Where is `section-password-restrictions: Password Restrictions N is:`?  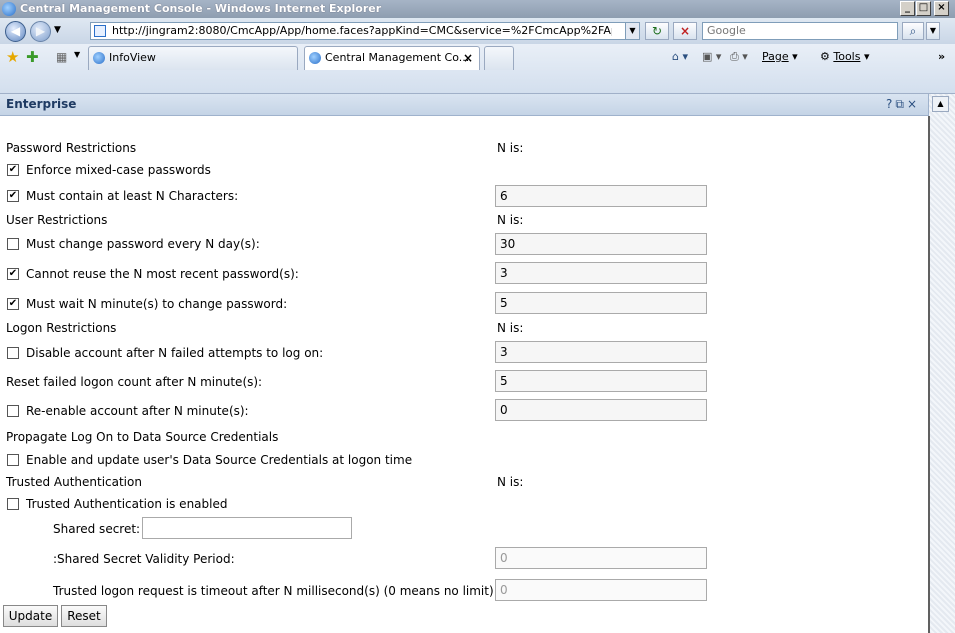
section-password-restrictions: Password Restrictions N is: is located at coordinates (464, 148).